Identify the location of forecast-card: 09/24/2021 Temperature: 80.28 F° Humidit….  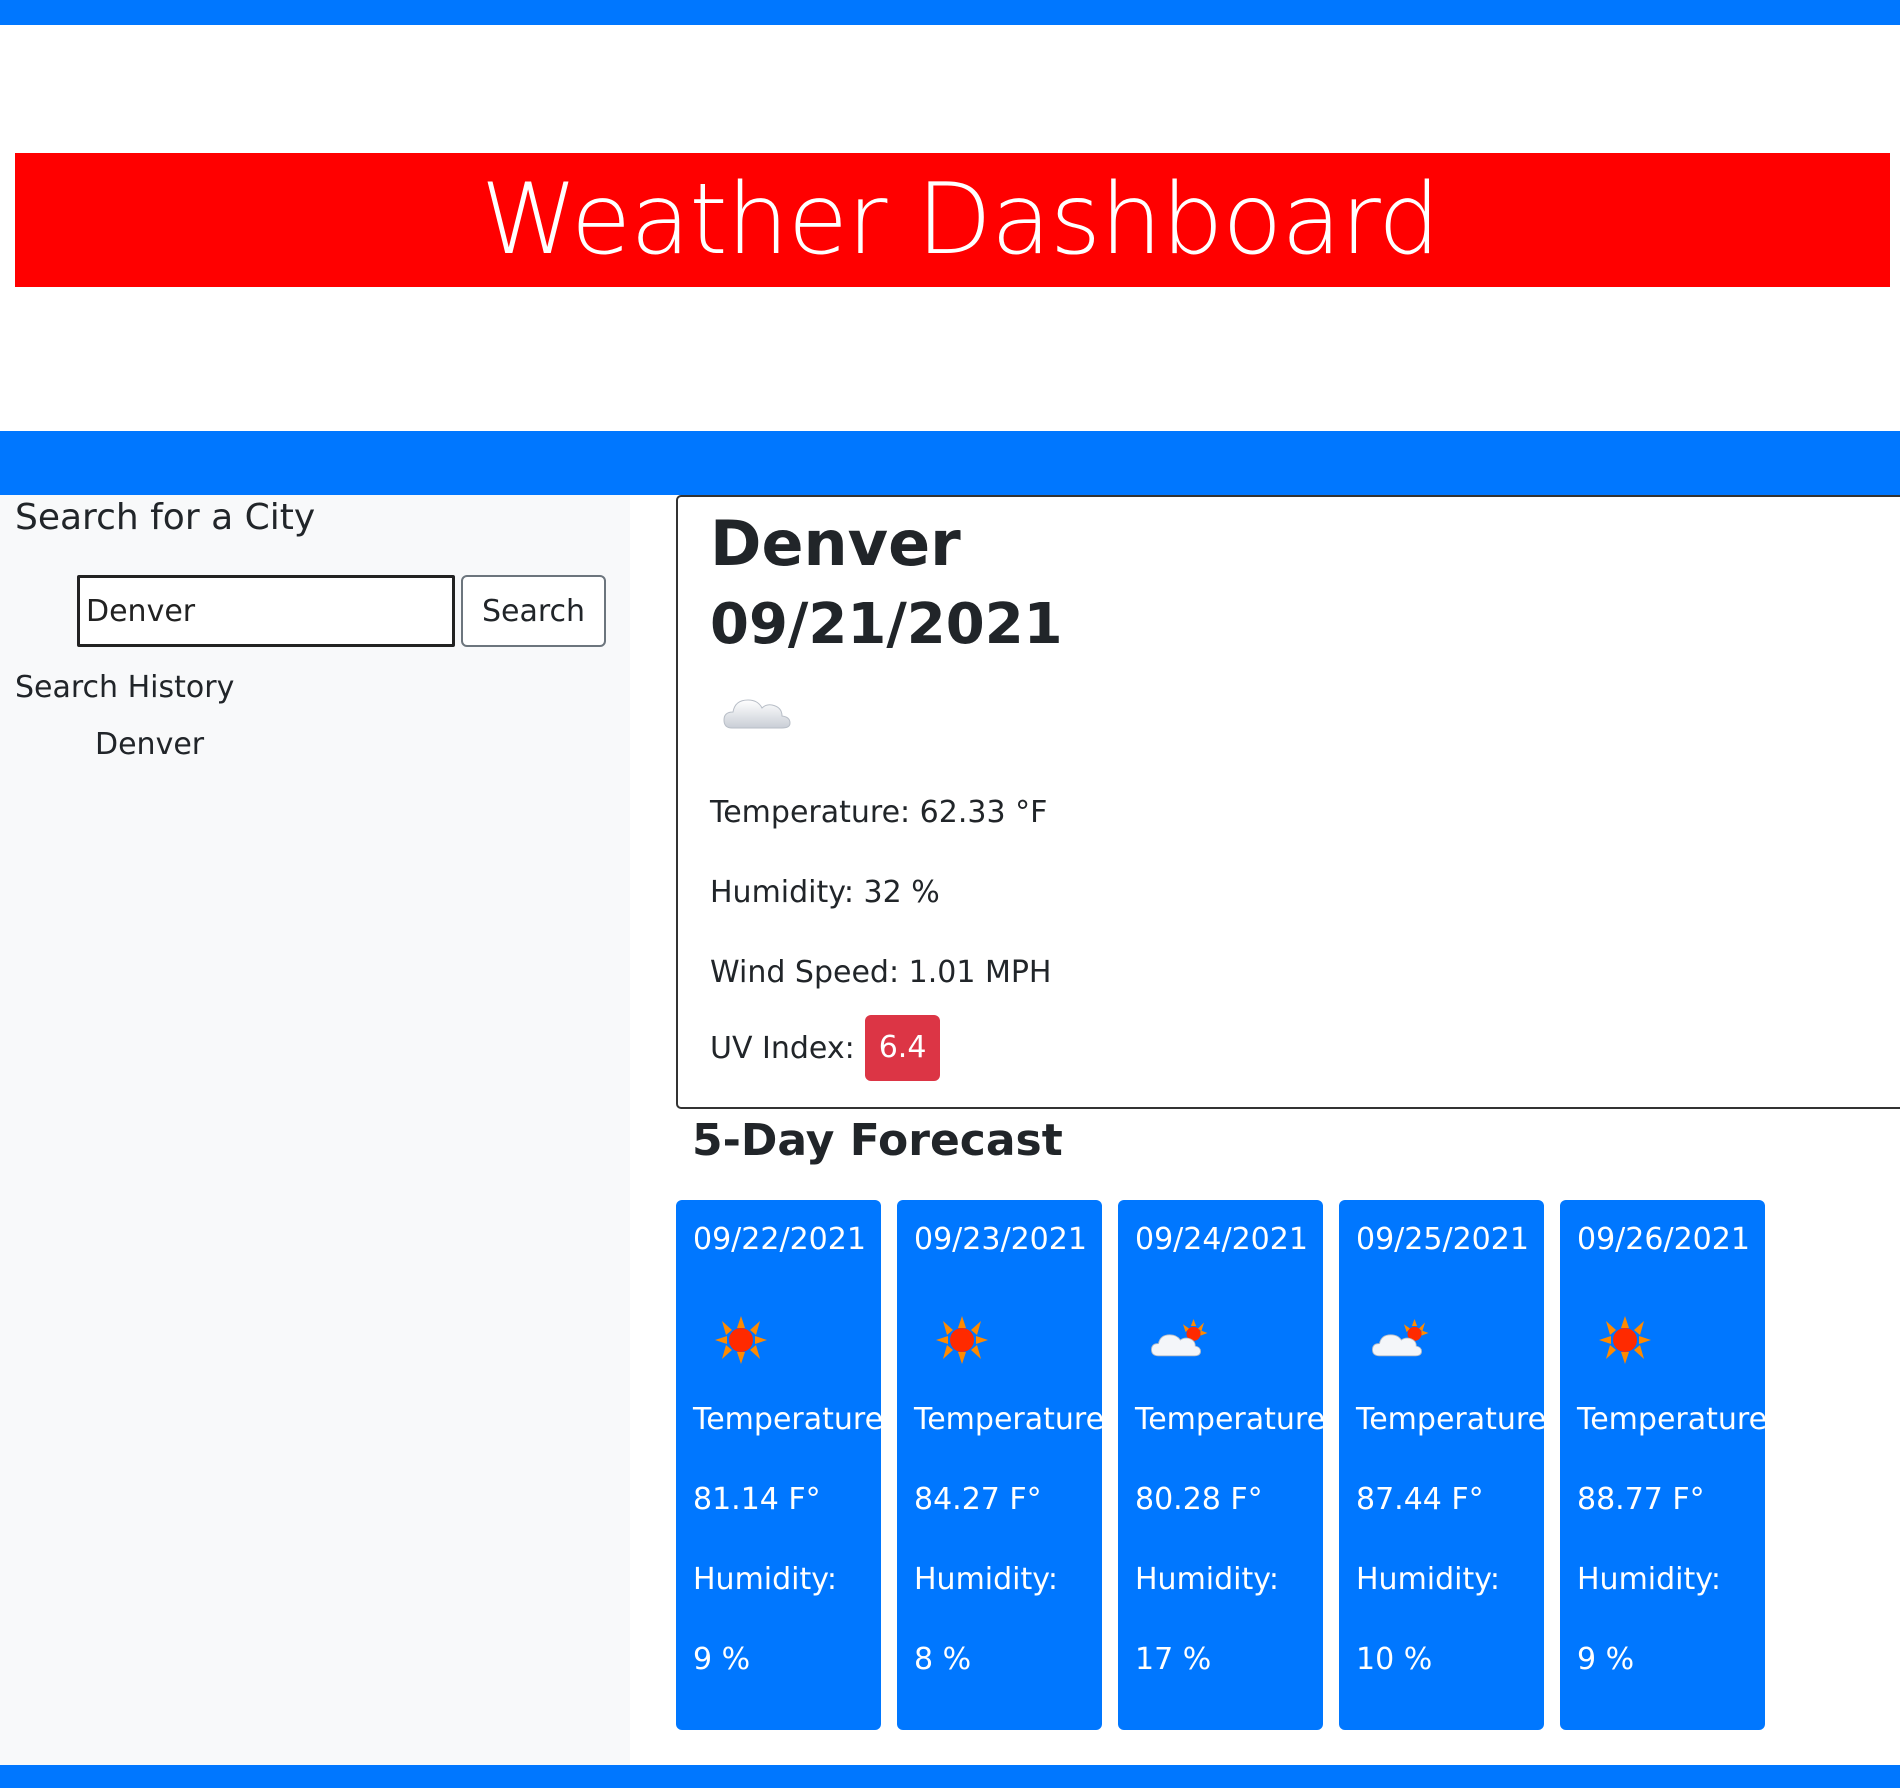
(1220, 1465).